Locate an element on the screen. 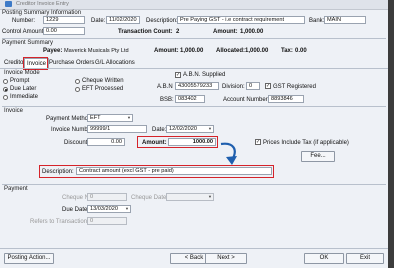 The width and height of the screenshot is (394, 268). date-label: Date: is located at coordinates (98, 21).